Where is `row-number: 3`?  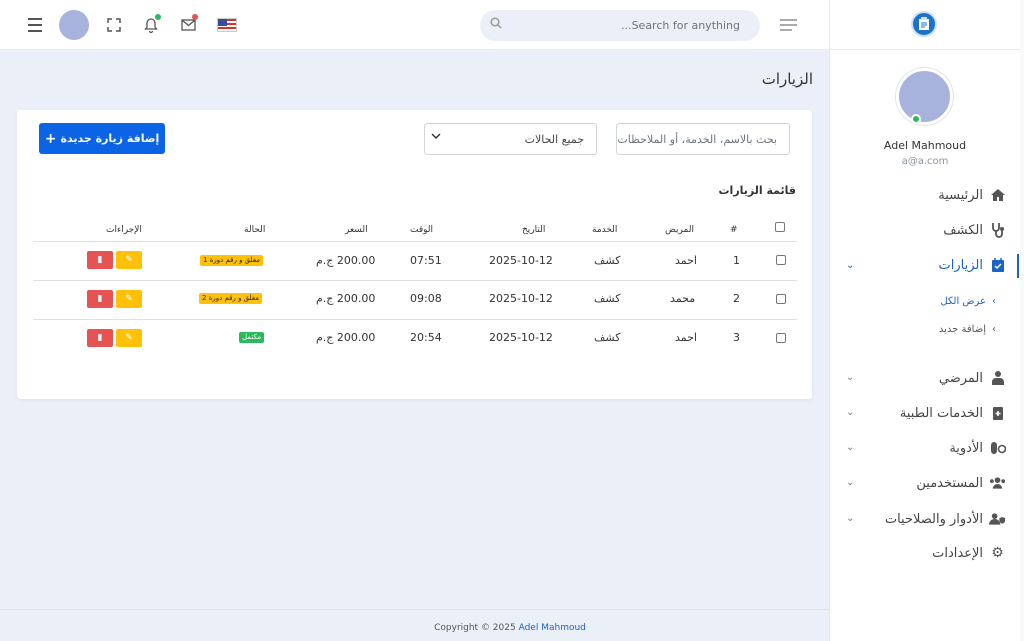 row-number: 3 is located at coordinates (736, 337).